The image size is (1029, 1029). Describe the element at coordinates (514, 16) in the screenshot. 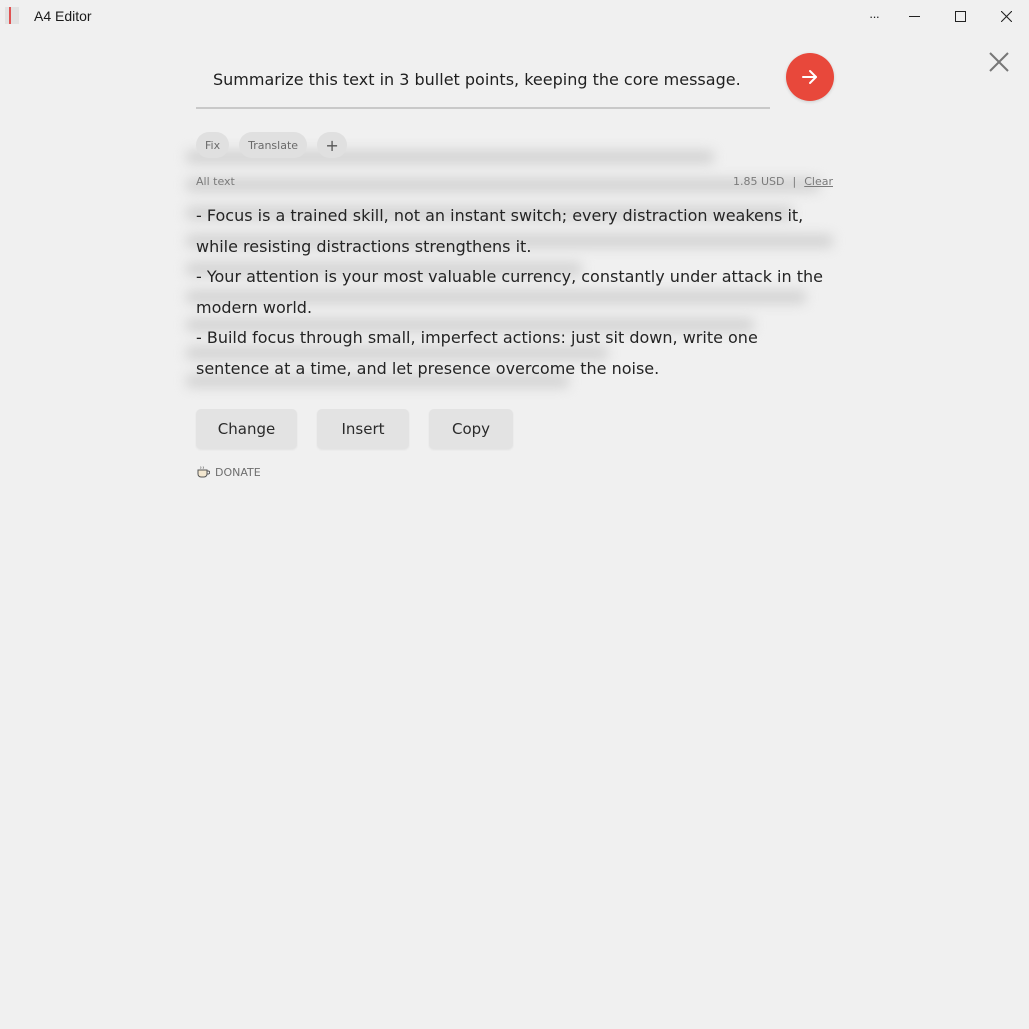

I see `title-bar: A4 Editor ···` at that location.